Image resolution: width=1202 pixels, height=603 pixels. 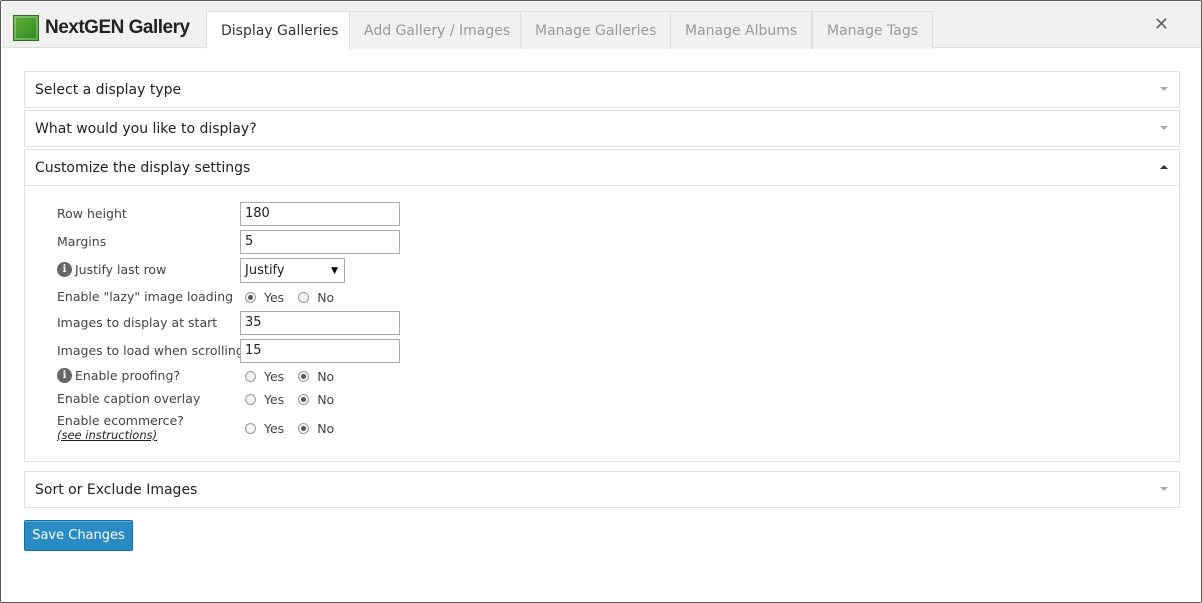 What do you see at coordinates (108, 89) in the screenshot?
I see `section-title: Select a display type` at bounding box center [108, 89].